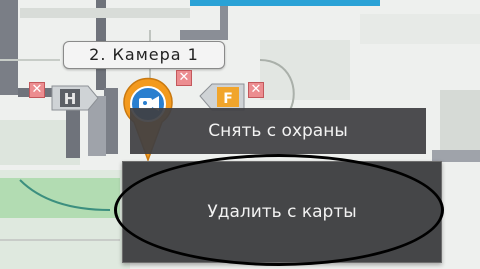 The width and height of the screenshot is (480, 269). I want to click on progress-strip, so click(285, 3).